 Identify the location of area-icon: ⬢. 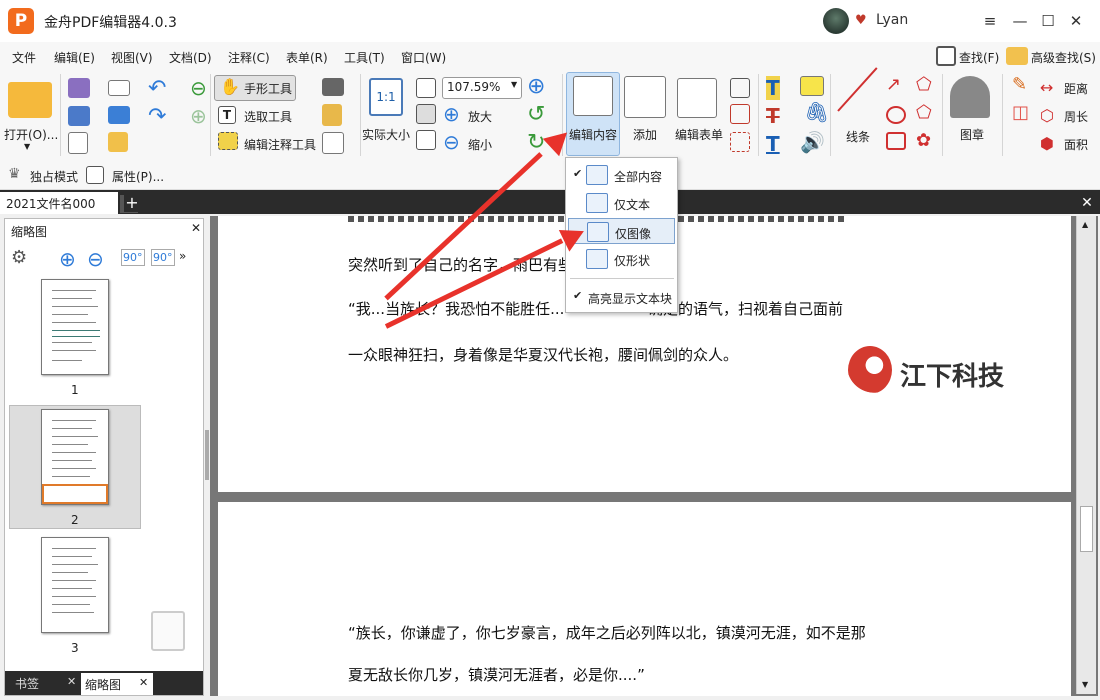
(1047, 143).